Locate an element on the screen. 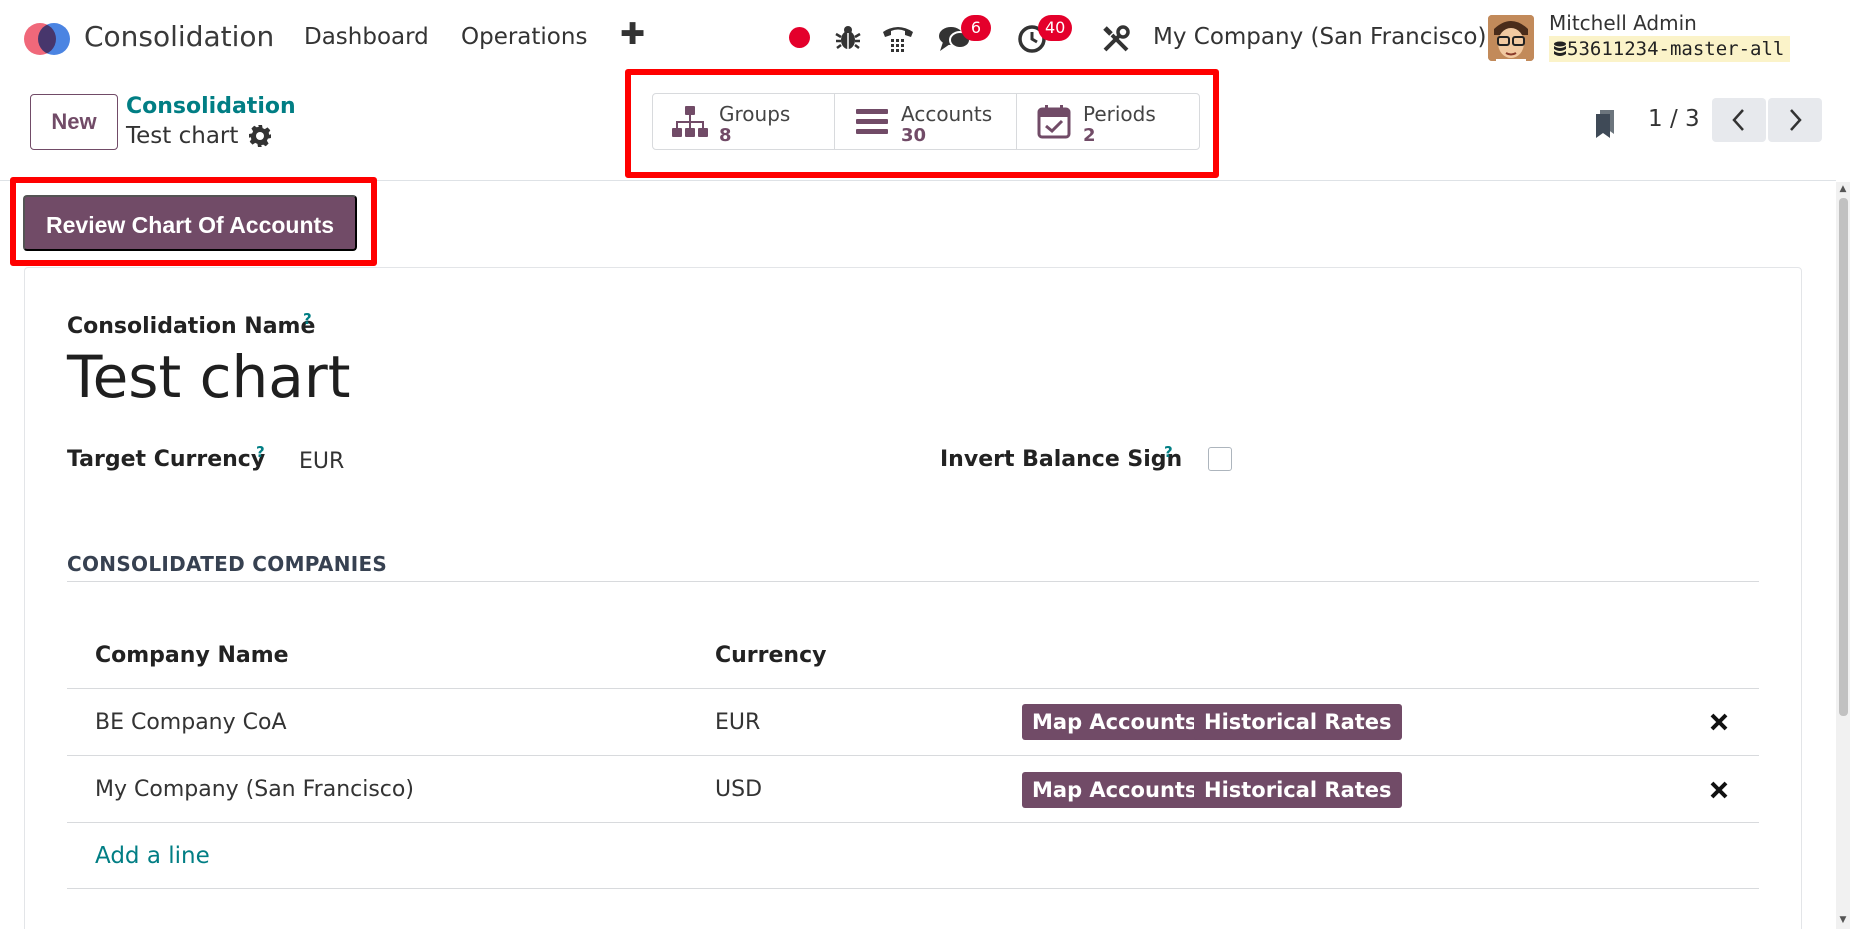 The width and height of the screenshot is (1850, 929). section-title: CONSOLIDATED COMPANIES is located at coordinates (227, 564).